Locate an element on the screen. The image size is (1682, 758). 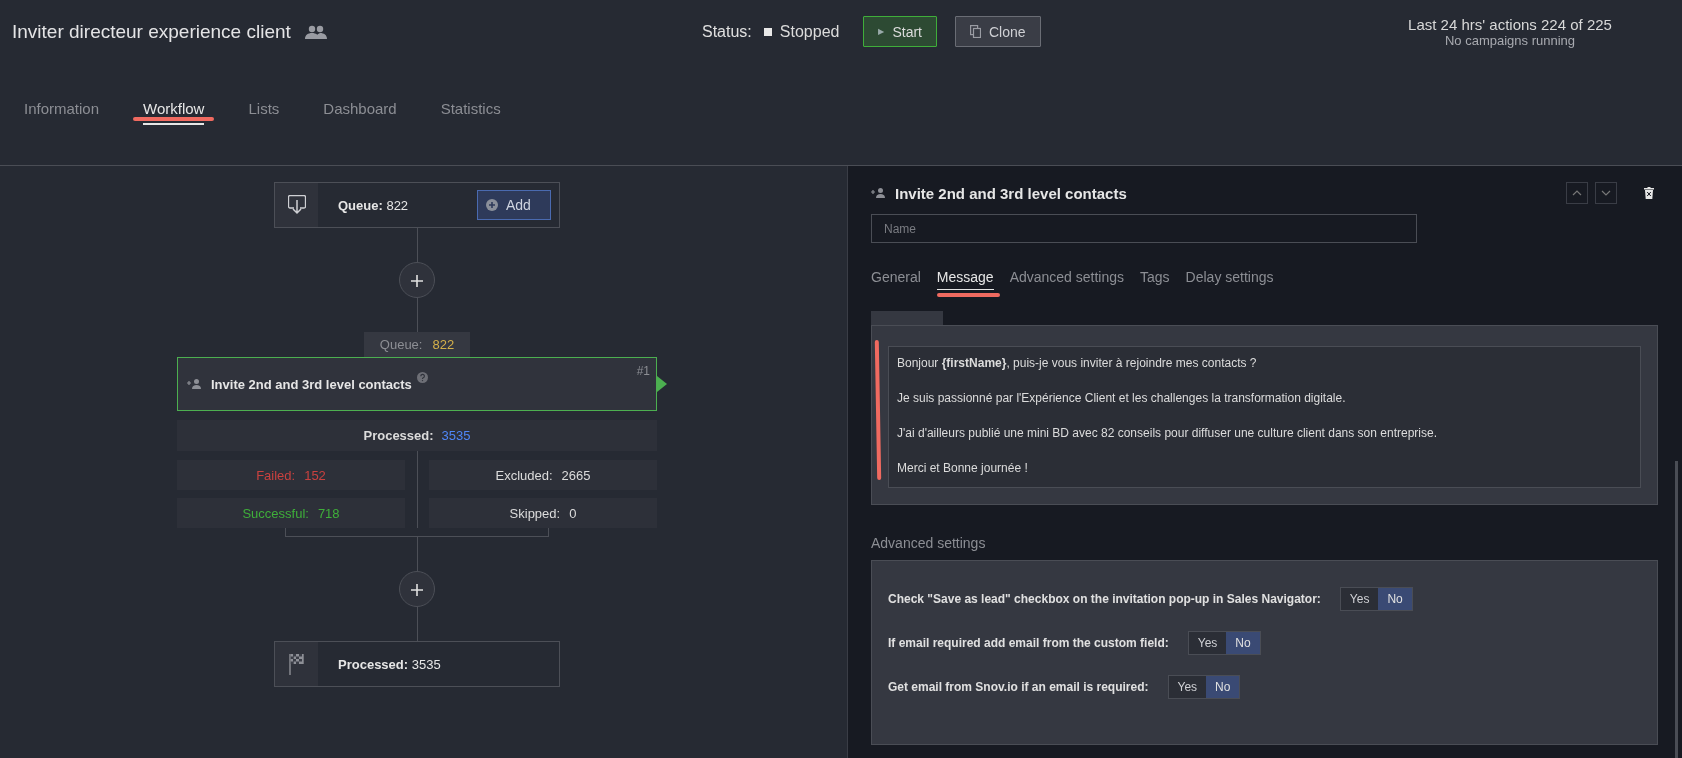
trash-icon is located at coordinates (1649, 193).